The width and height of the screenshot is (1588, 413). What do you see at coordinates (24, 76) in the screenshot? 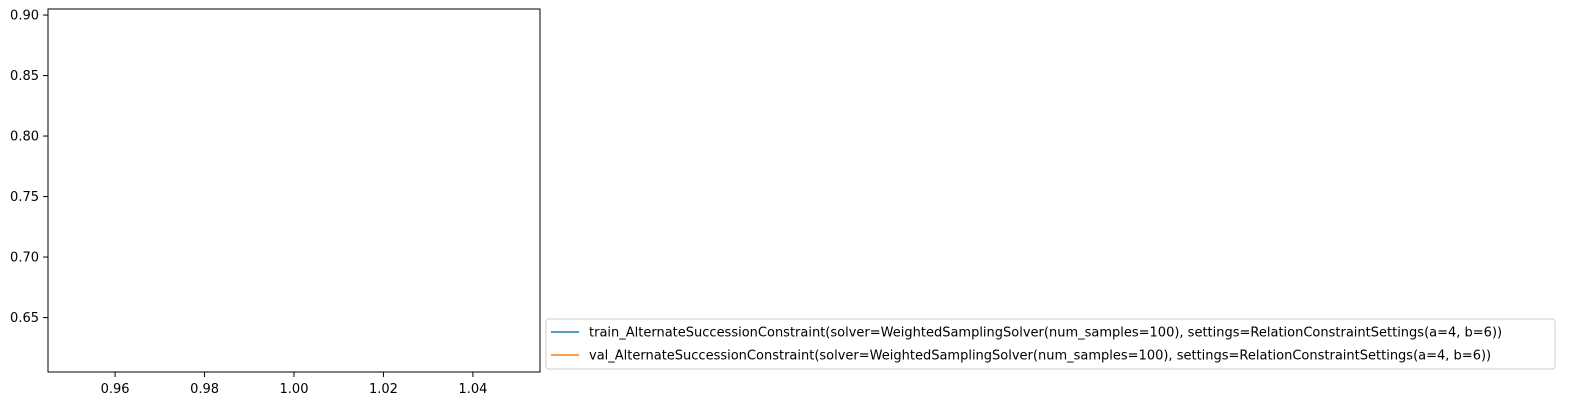
I see `y-tick-label: 0.85` at bounding box center [24, 76].